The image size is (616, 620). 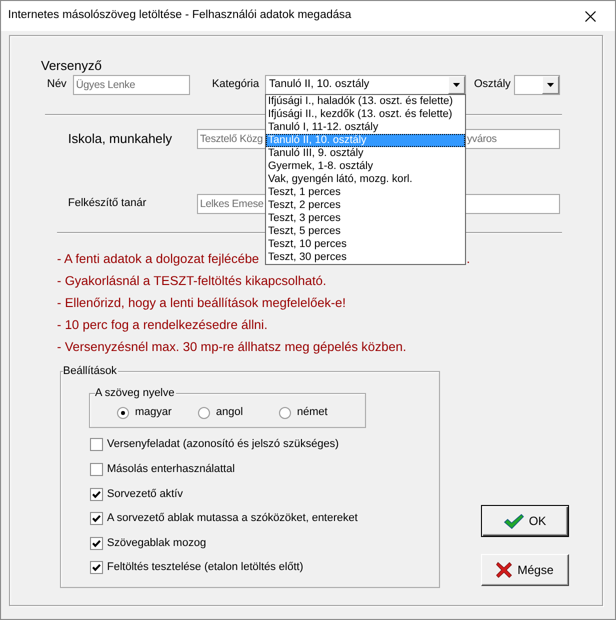 I want to click on window-title: Internetes másolószöveg letöltése - Felhasználói adatok megadása, so click(x=180, y=16).